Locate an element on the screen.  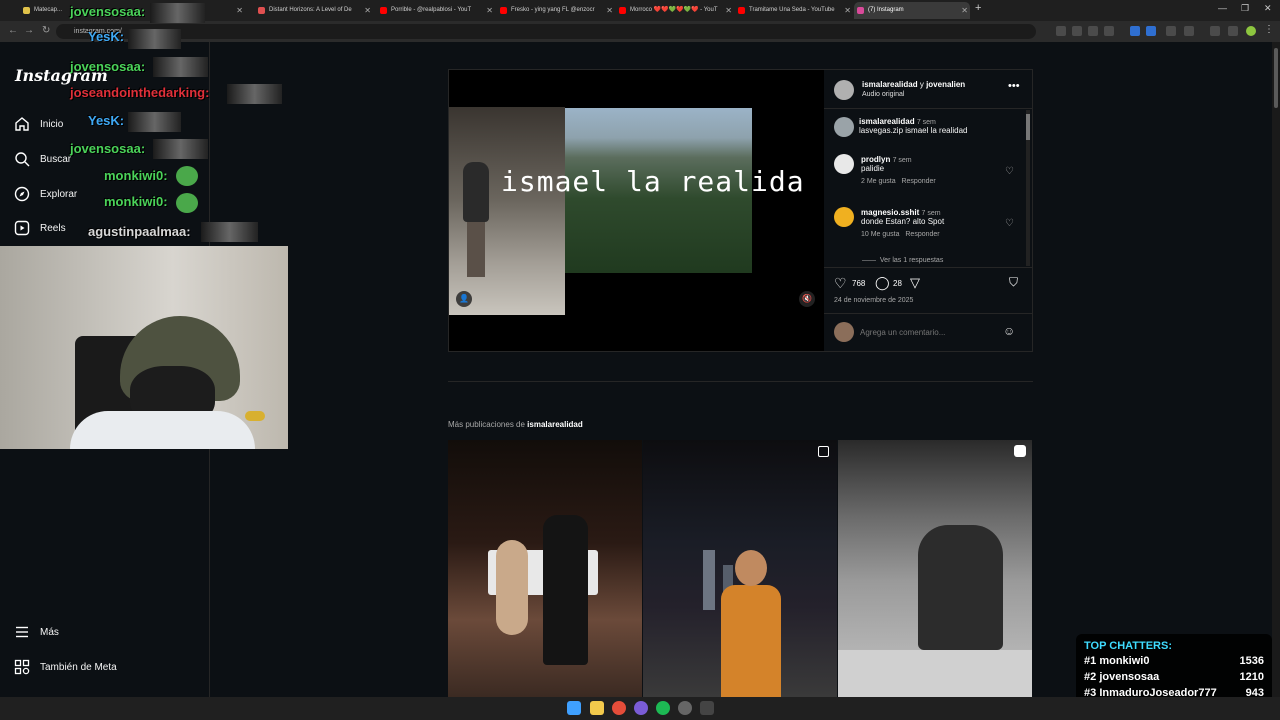
page-scrollbar is located at coordinates (1276, 369).